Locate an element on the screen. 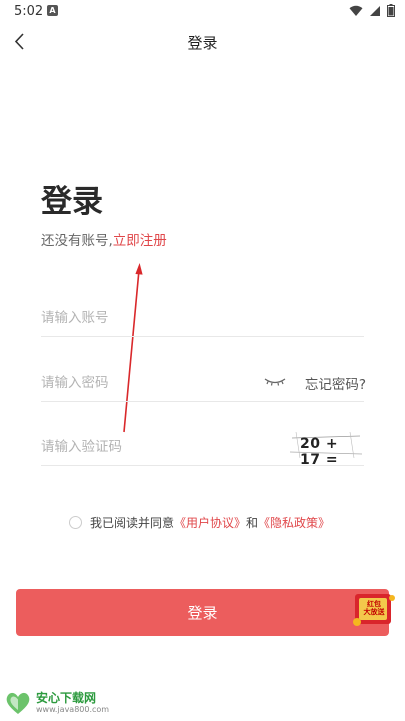 This screenshot has width=405, height=721. watermark-text: 安心下载网 www.java800.com is located at coordinates (72, 703).